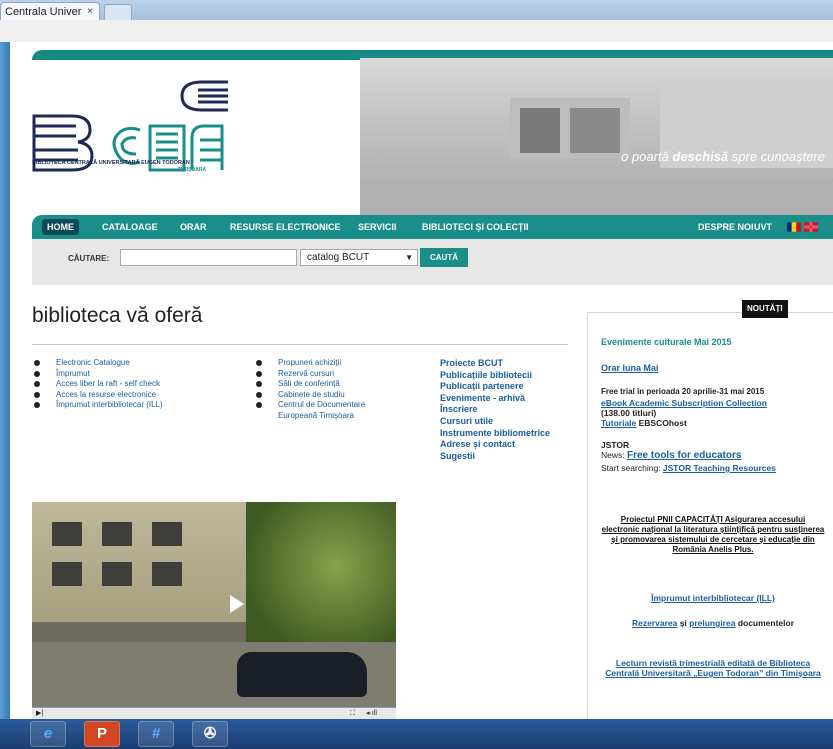 This screenshot has width=833, height=749. Describe the element at coordinates (763, 227) in the screenshot. I see `nav-uvt: UVT` at that location.